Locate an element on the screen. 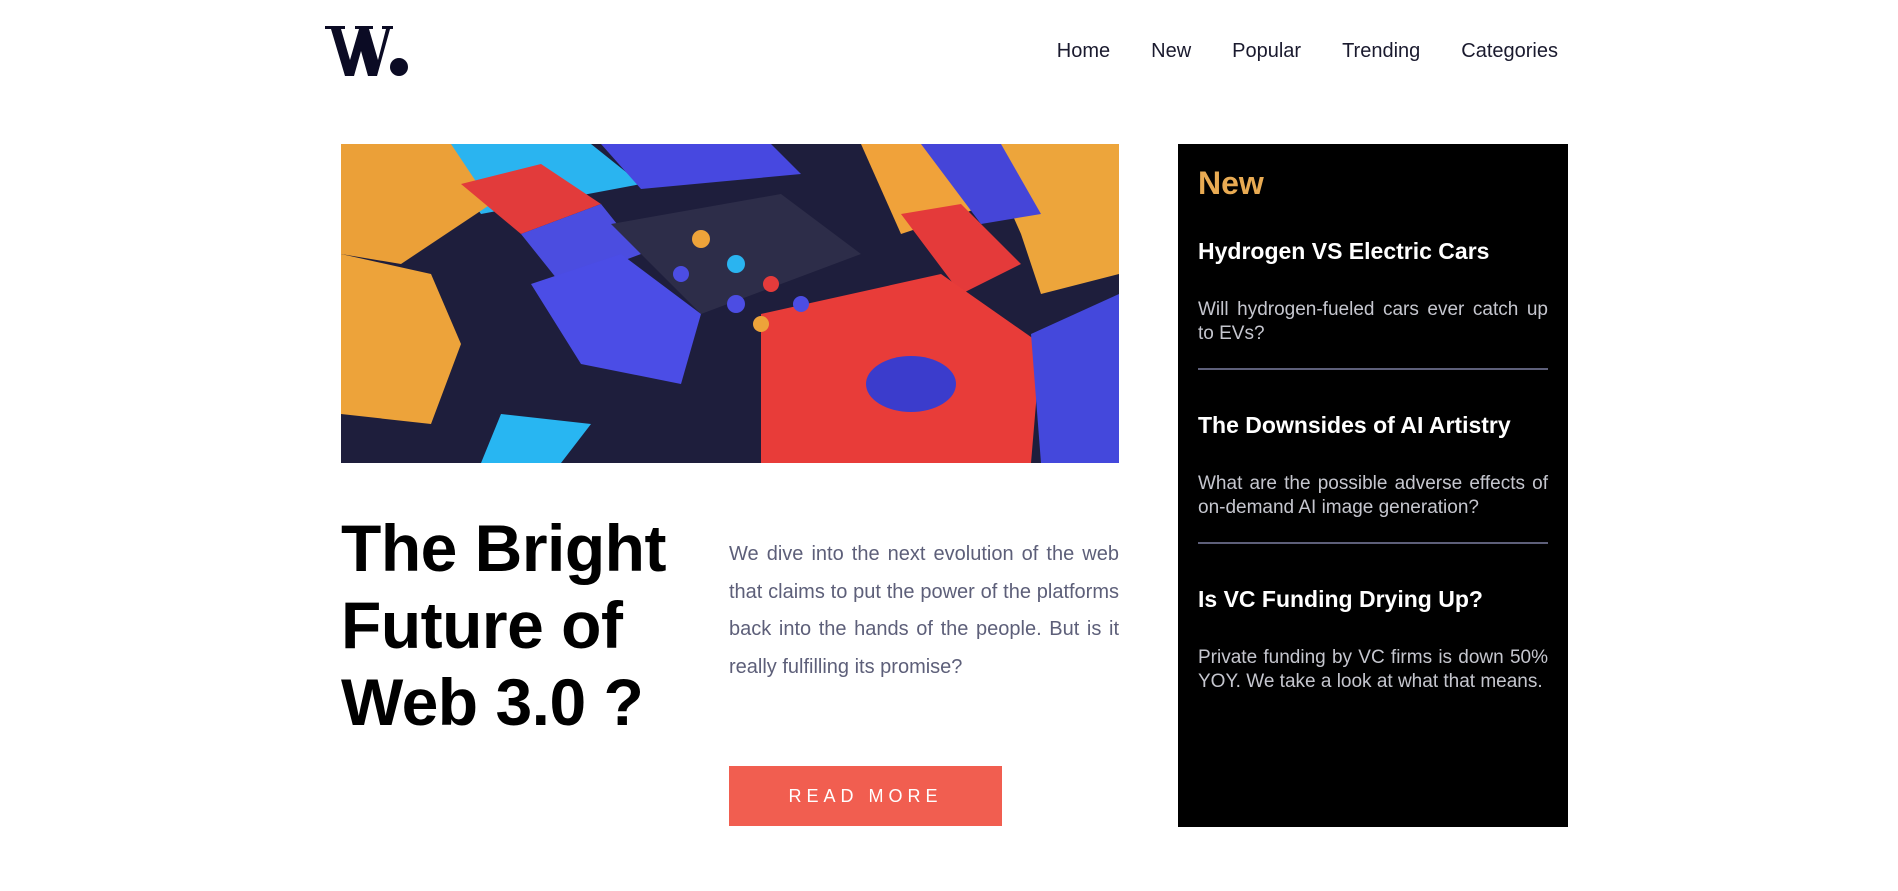  sidebar-title: New is located at coordinates (1231, 183).